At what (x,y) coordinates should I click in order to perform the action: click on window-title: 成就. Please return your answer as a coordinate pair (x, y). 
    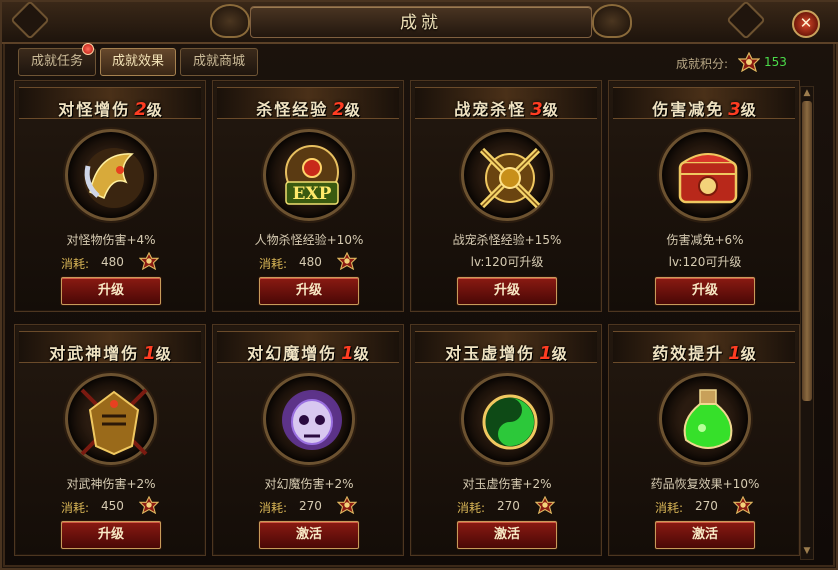
    Looking at the image, I should click on (421, 23).